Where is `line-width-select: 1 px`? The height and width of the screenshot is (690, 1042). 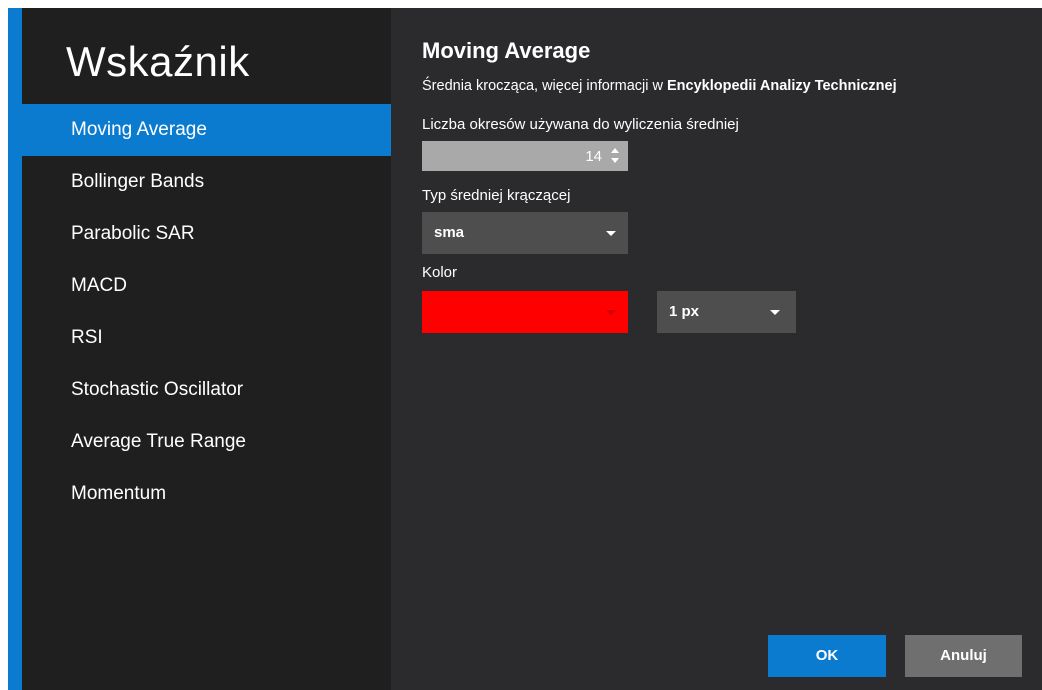 line-width-select: 1 px is located at coordinates (726, 312).